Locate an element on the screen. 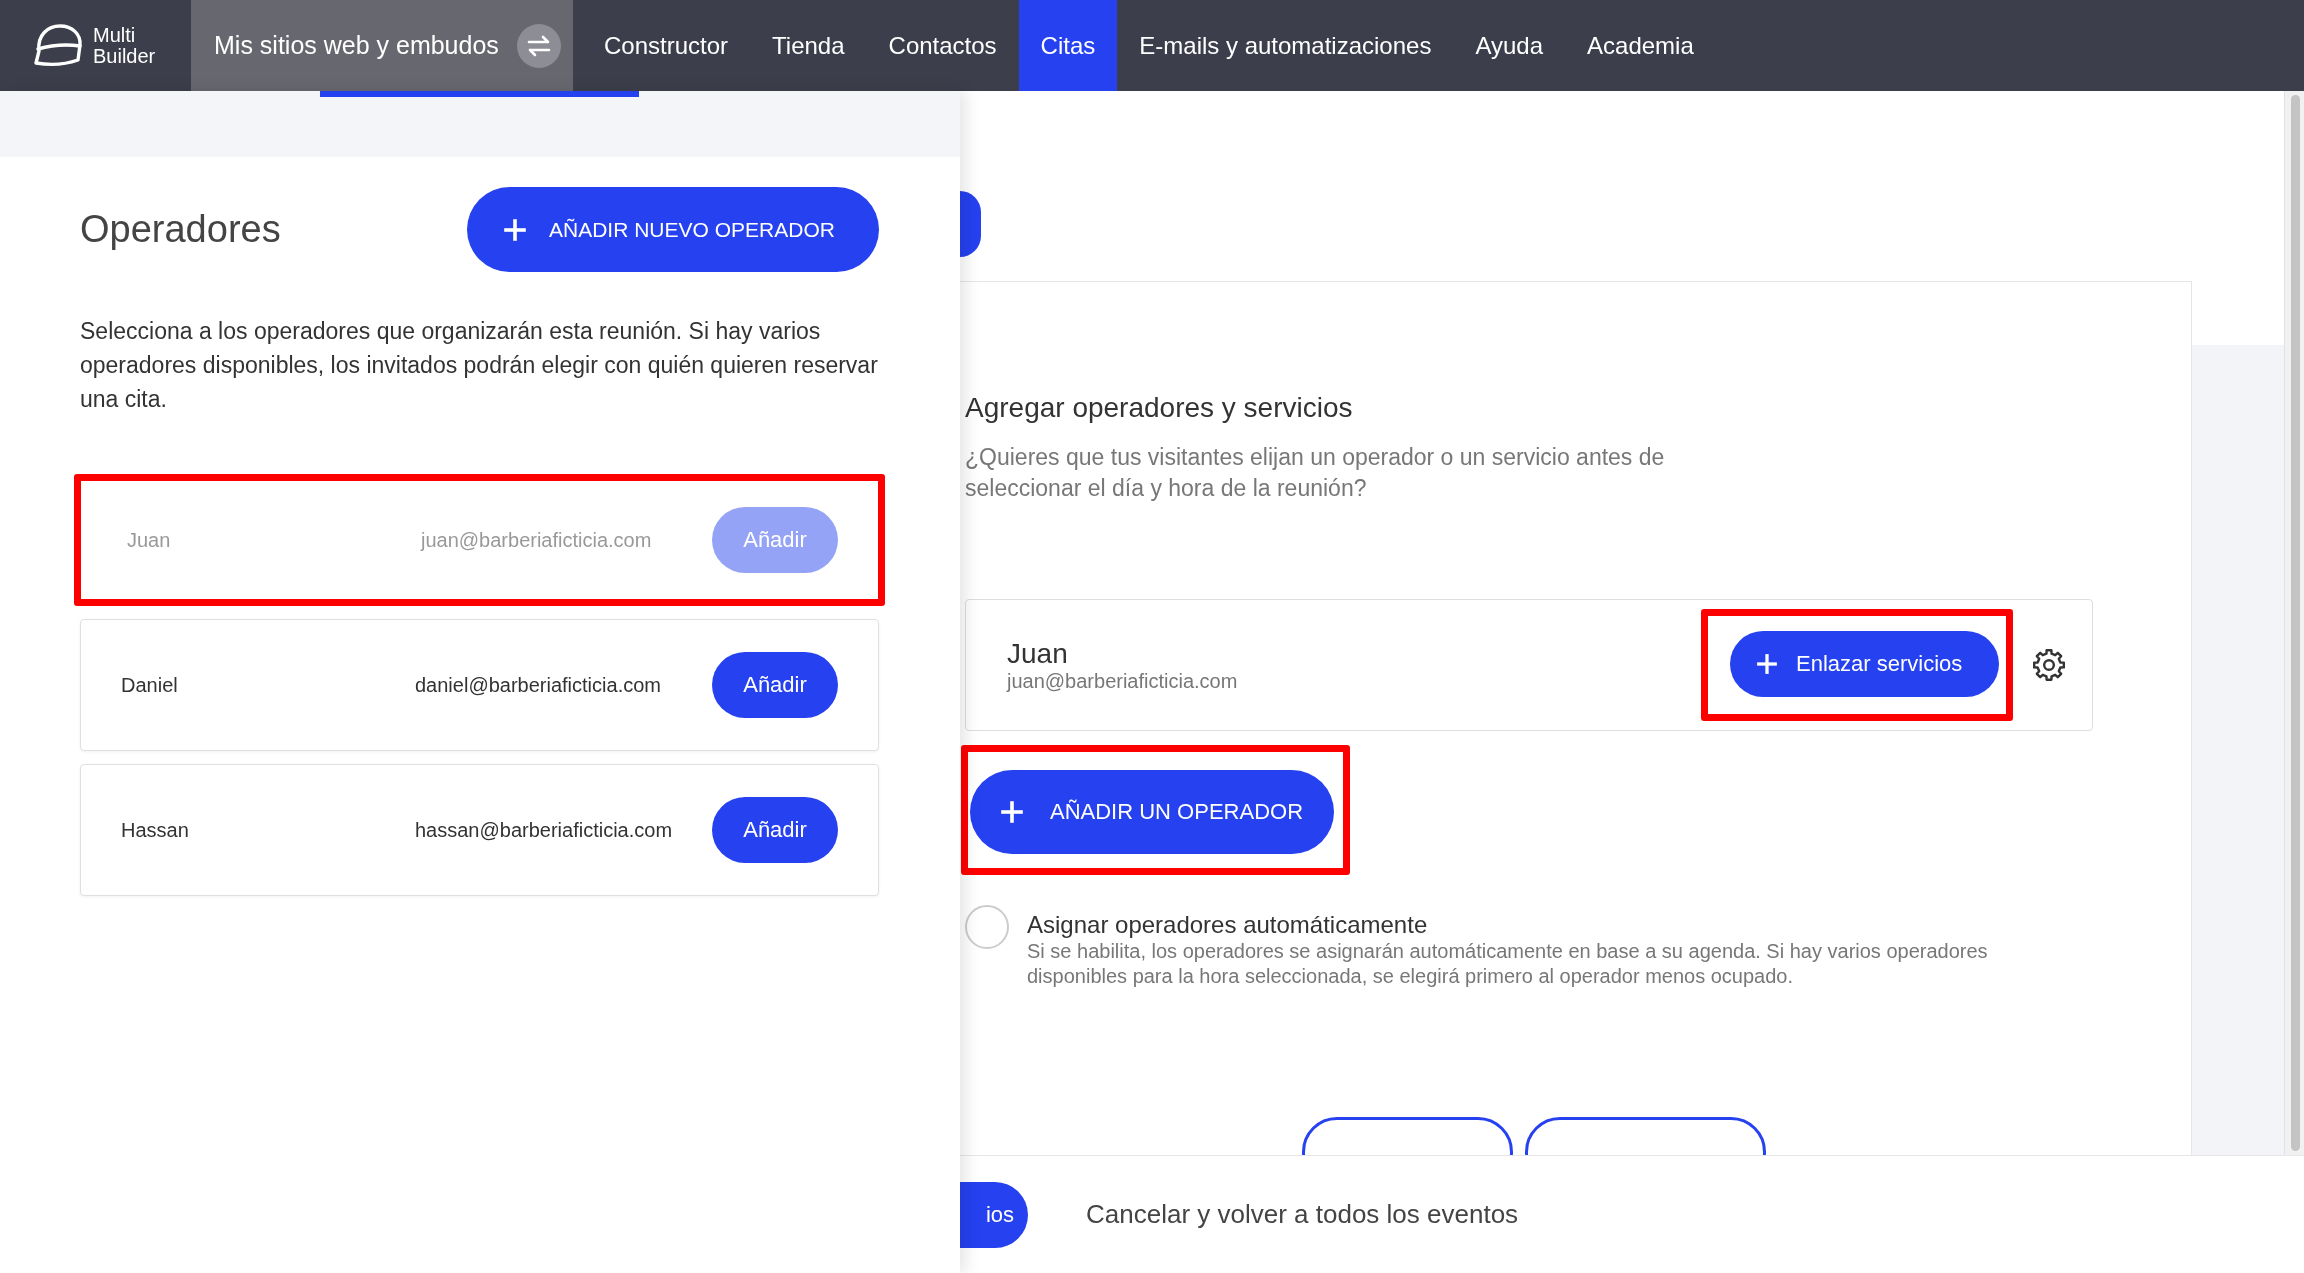  logo-text: Multi Builder is located at coordinates (124, 45).